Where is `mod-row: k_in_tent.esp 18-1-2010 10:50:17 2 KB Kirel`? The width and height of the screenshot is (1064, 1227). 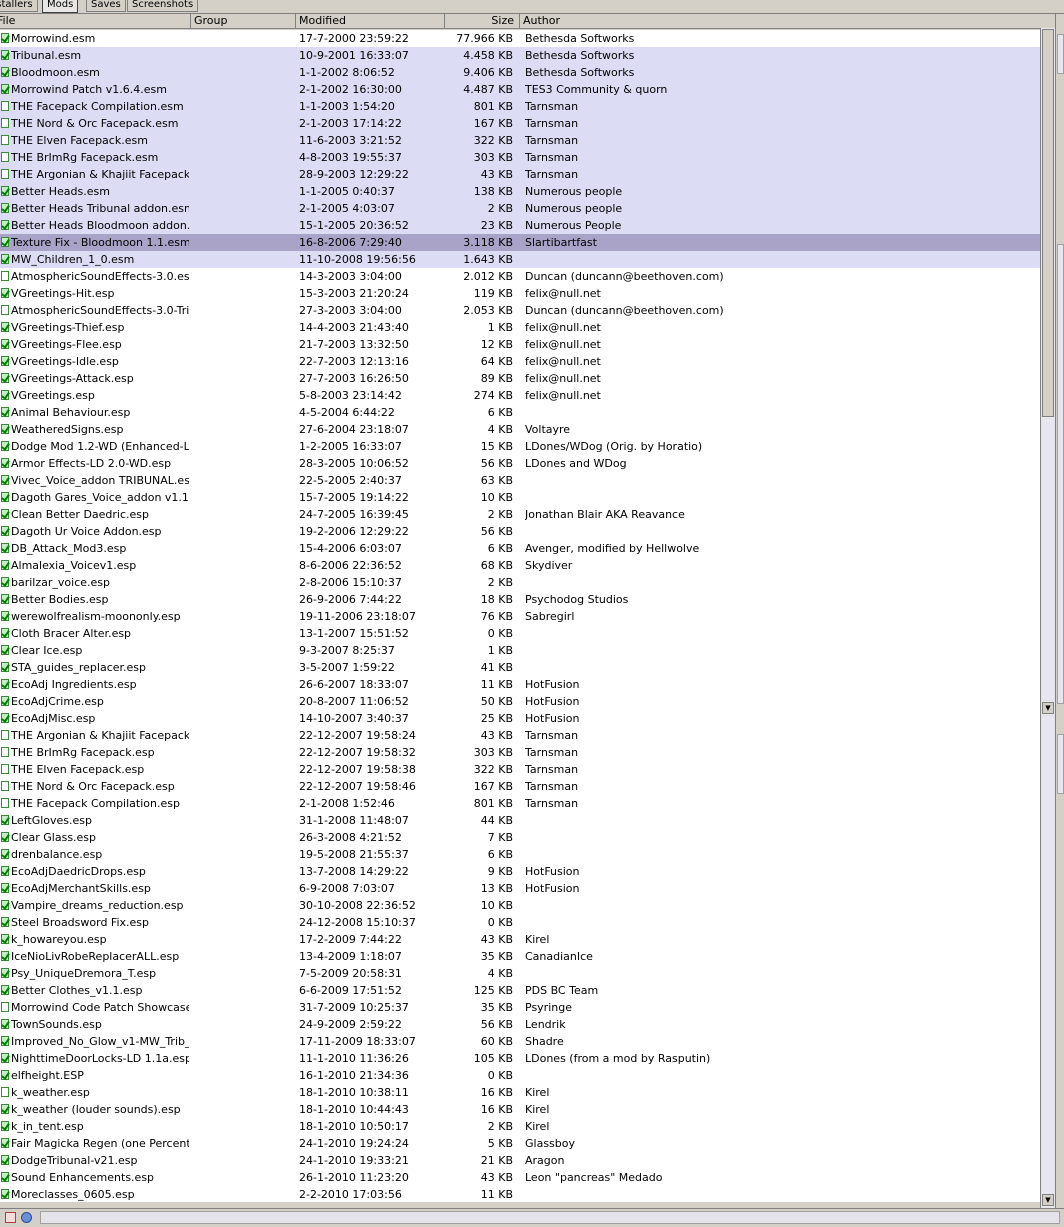 mod-row: k_in_tent.esp 18-1-2010 10:50:17 2 KB Kirel is located at coordinates (520, 1126).